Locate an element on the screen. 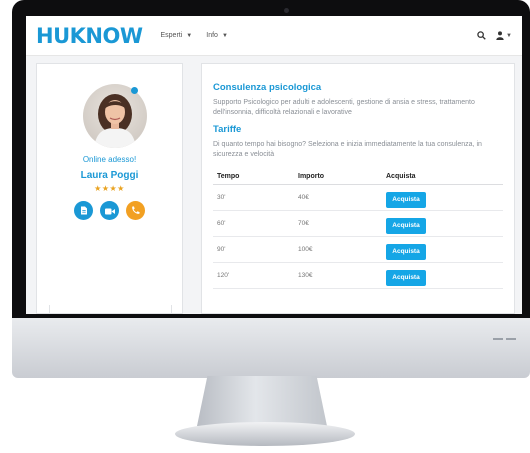 The image size is (530, 453). expert-name: Laura Poggi is located at coordinates (109, 175).